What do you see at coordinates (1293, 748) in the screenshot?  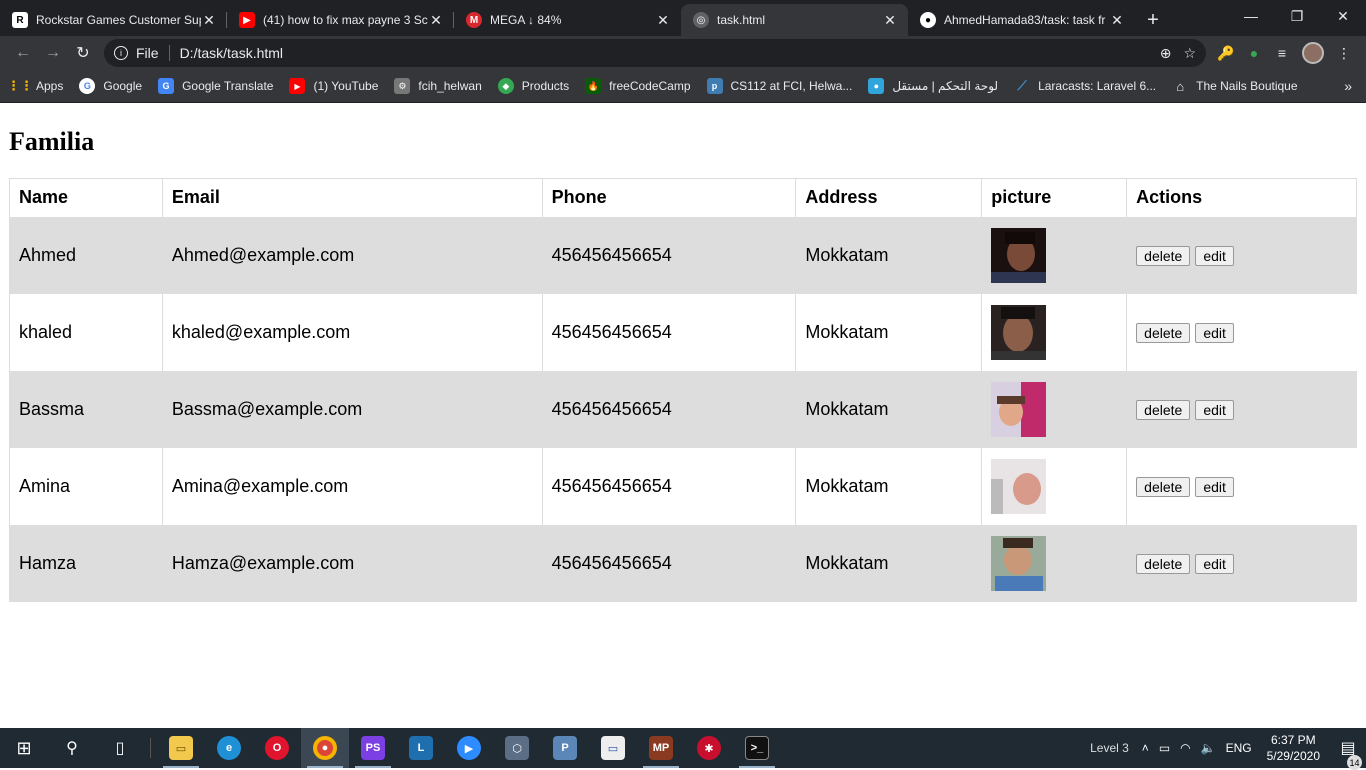 I see `clock: 6:37 PM 5/29/2020` at bounding box center [1293, 748].